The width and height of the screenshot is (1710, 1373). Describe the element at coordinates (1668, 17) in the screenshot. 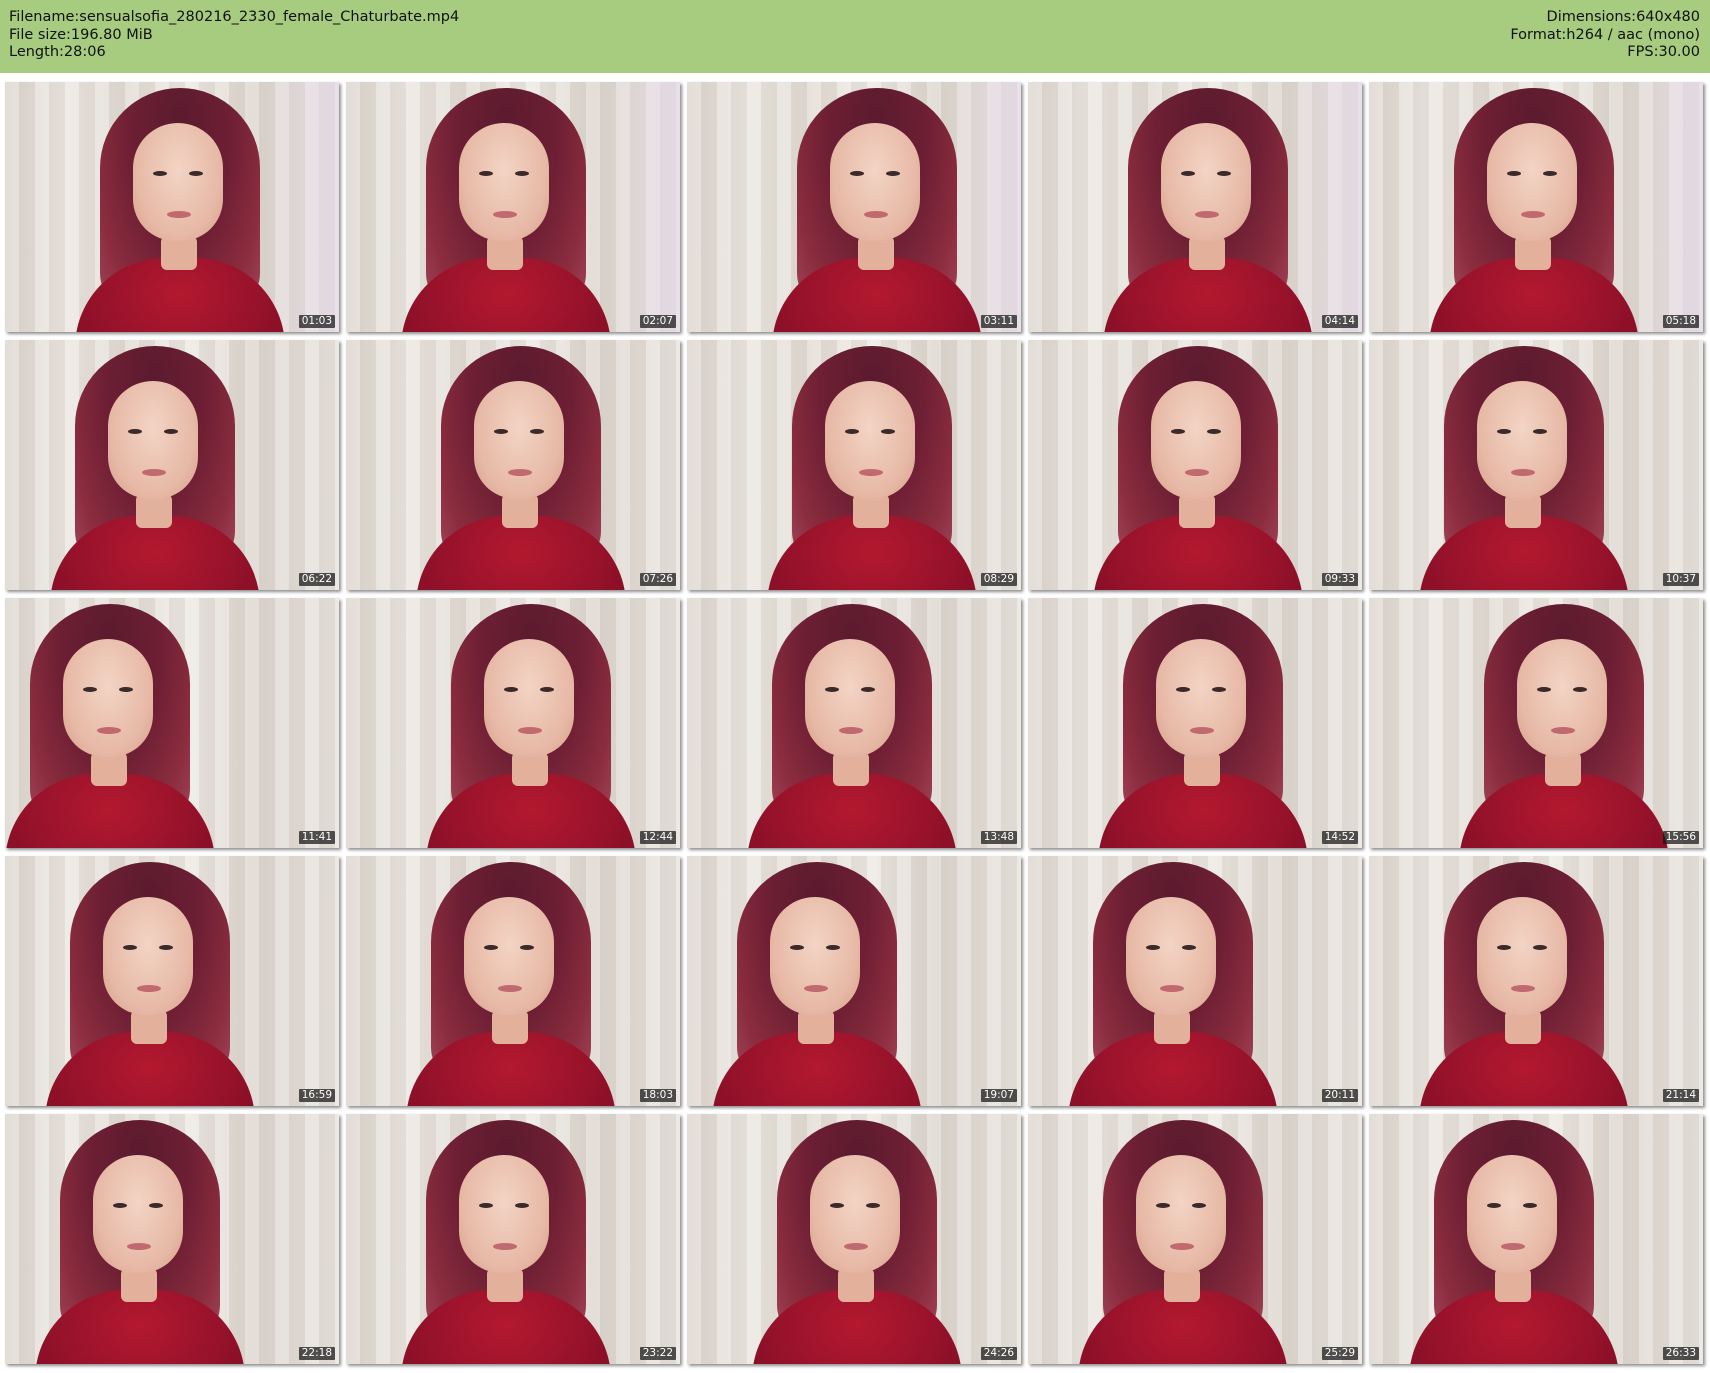

I see `dimensions-value: 640x480` at that location.